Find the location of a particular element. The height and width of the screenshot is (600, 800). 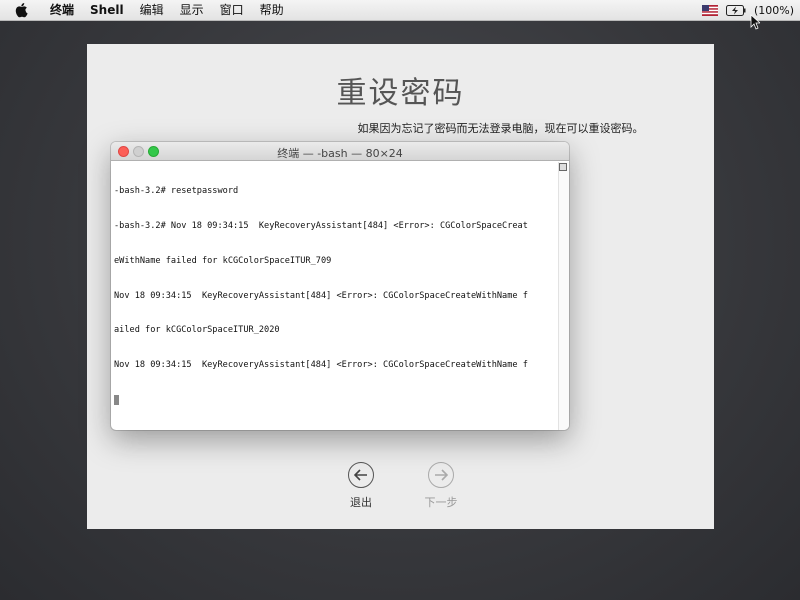

menu-shell: Shell is located at coordinates (107, 10).